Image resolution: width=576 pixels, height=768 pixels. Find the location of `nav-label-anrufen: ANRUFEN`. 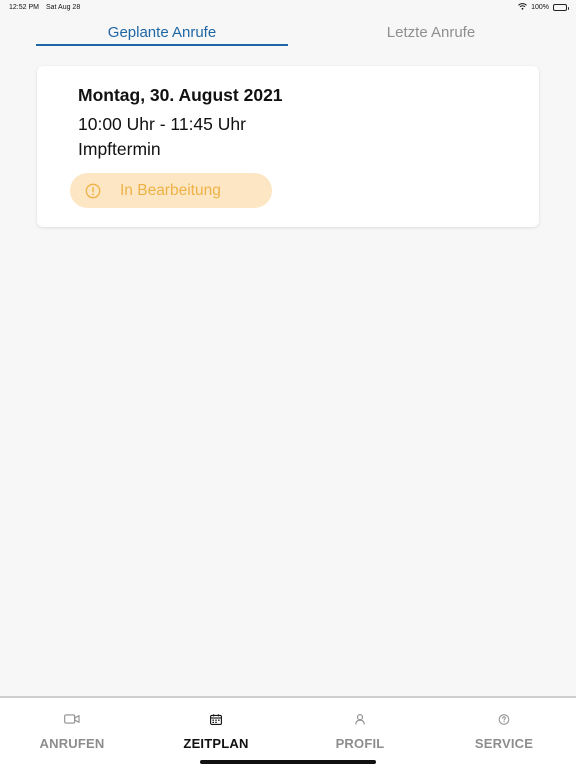

nav-label-anrufen: ANRUFEN is located at coordinates (72, 743).